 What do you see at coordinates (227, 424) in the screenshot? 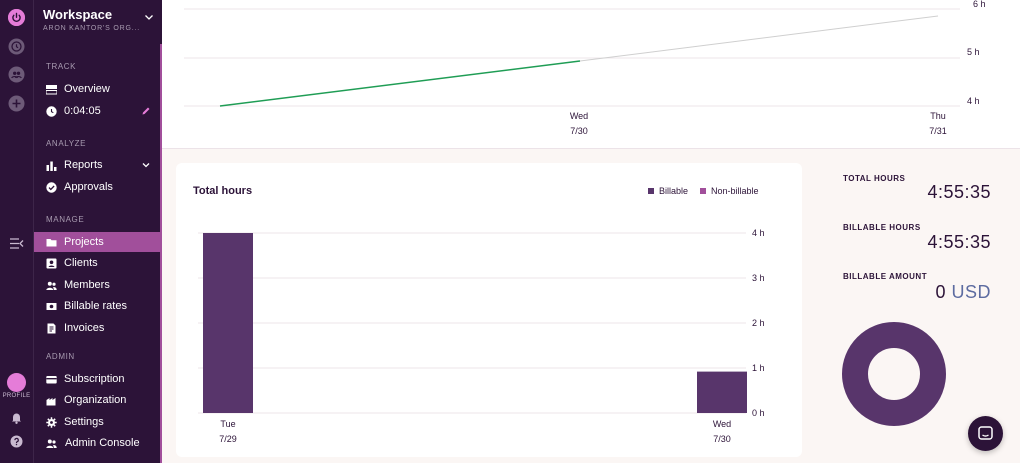
I see `x-day-label: Tue` at bounding box center [227, 424].